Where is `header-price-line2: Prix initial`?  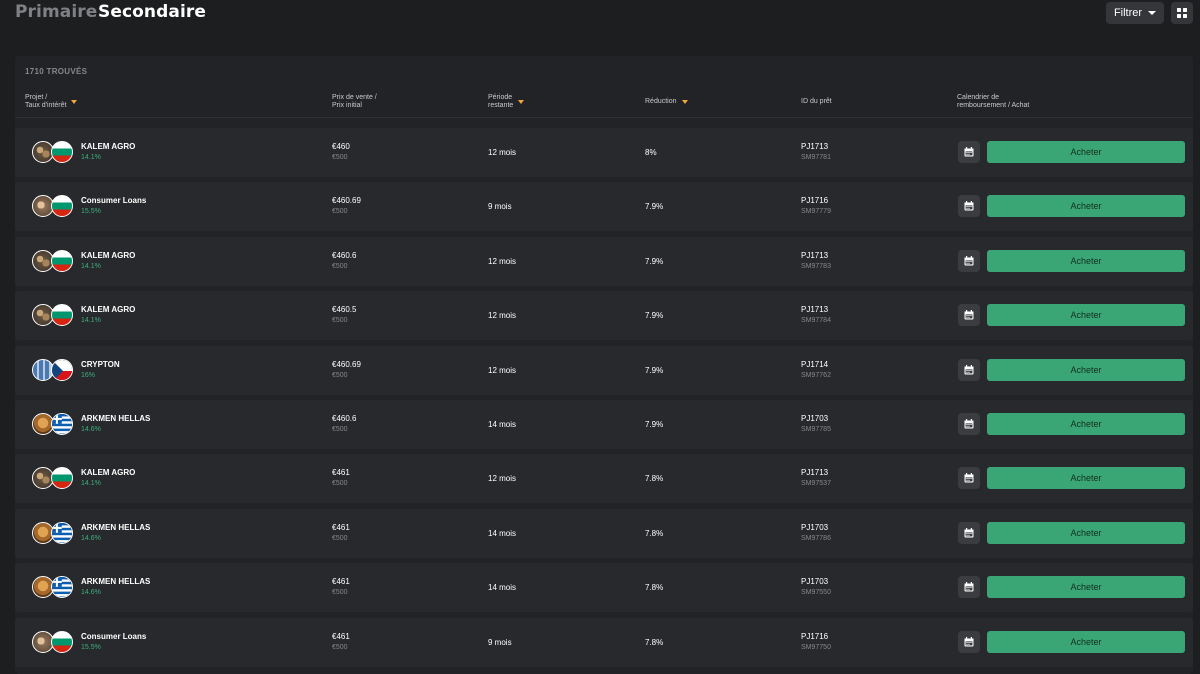
header-price-line2: Prix initial is located at coordinates (347, 105).